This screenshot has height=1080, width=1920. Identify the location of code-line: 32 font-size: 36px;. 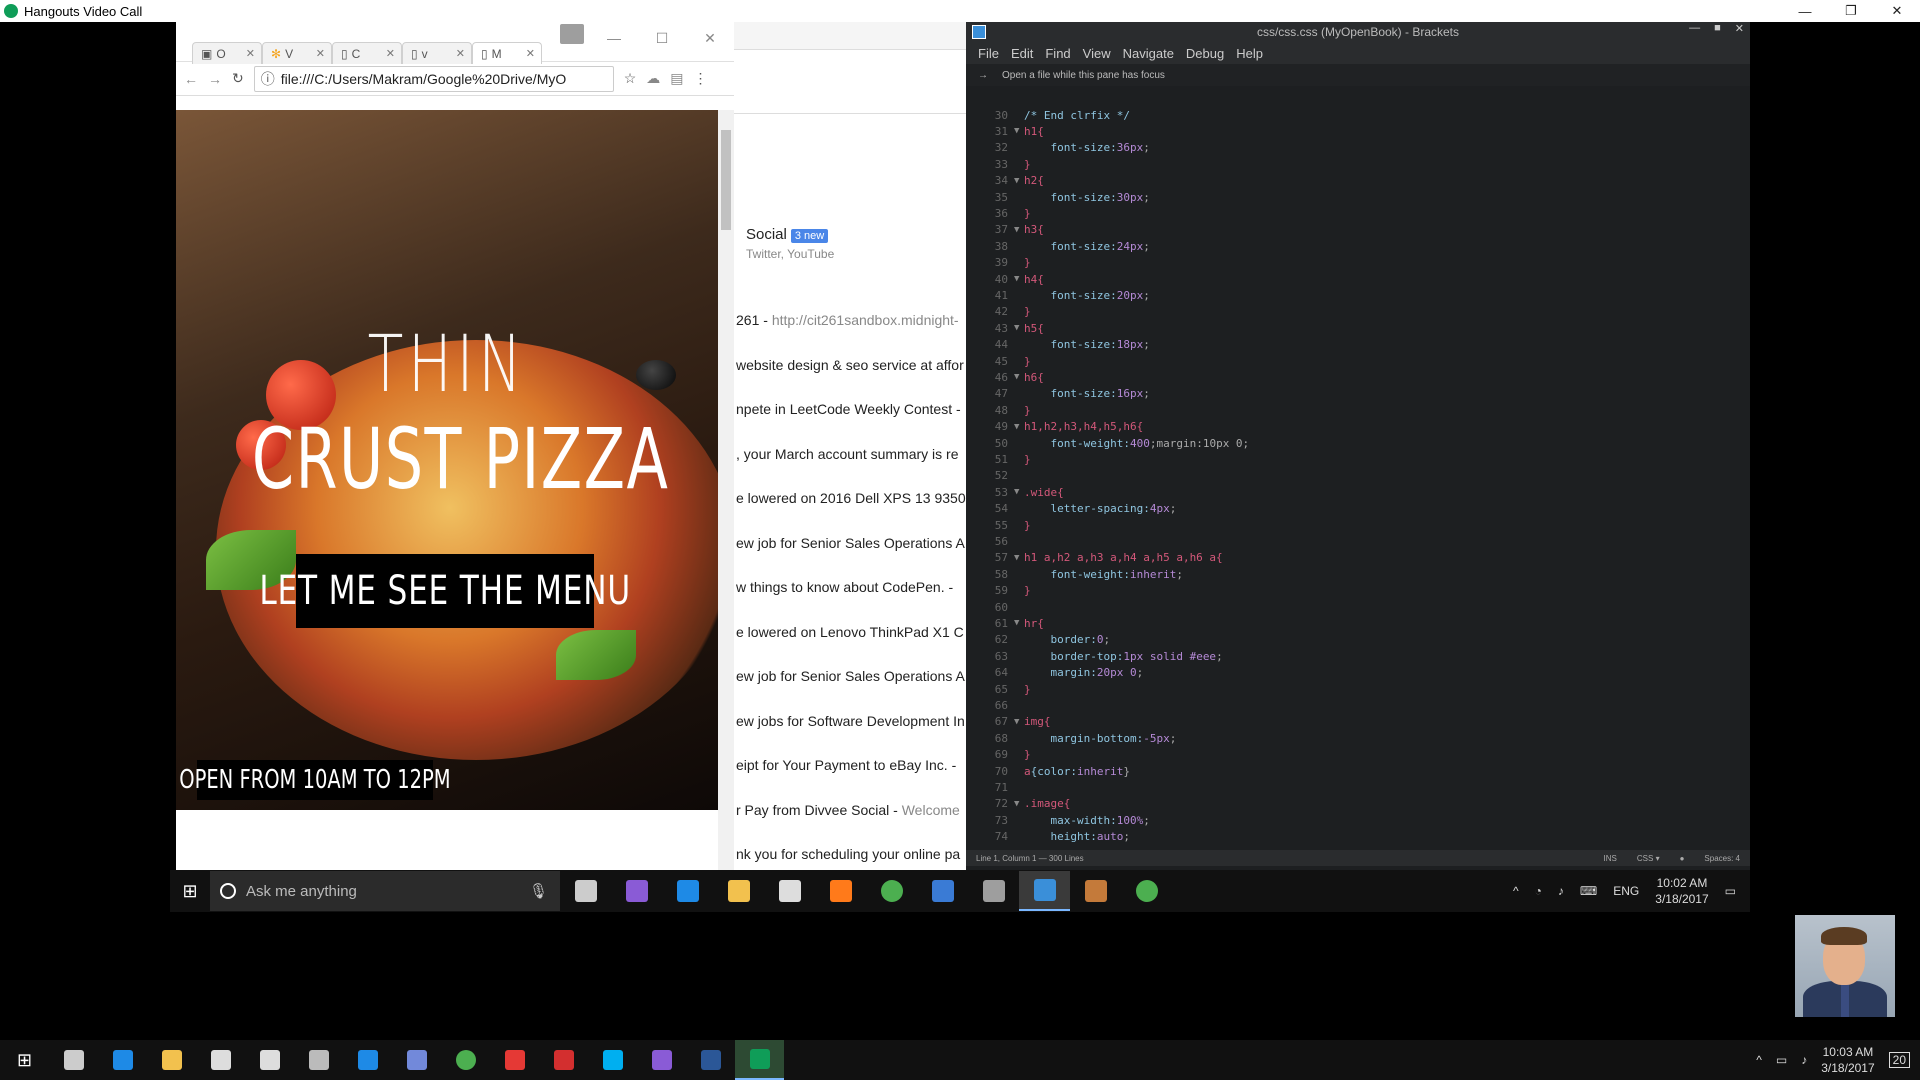
(1358, 148).